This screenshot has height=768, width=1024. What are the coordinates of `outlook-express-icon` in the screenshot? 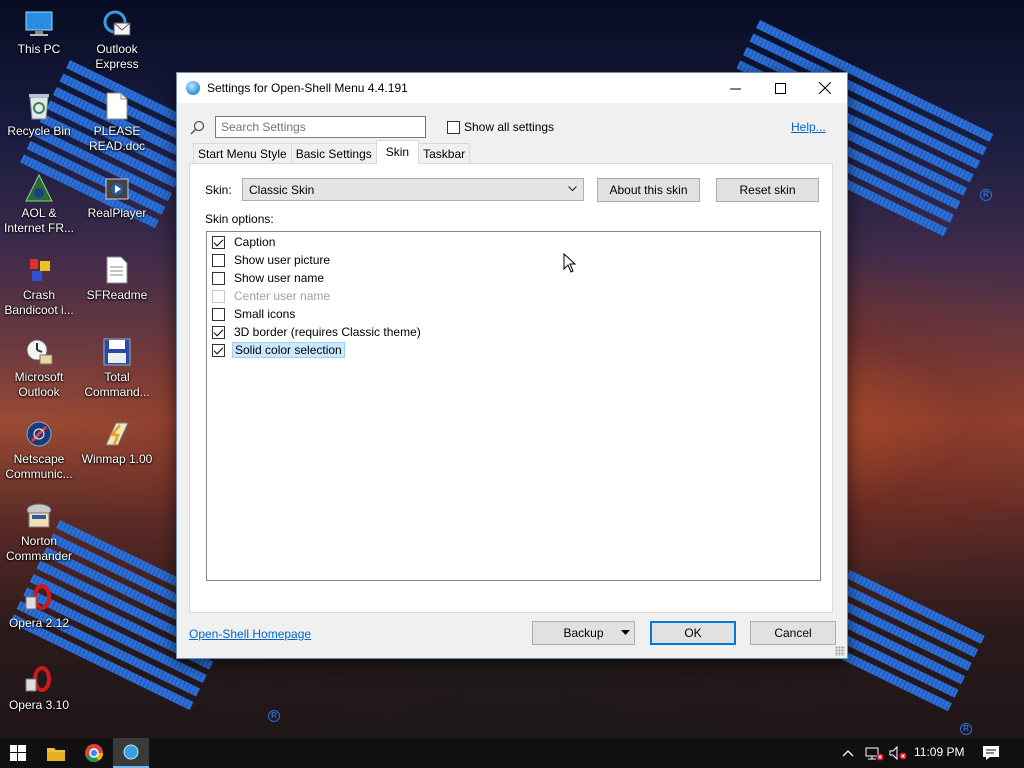 It's located at (117, 24).